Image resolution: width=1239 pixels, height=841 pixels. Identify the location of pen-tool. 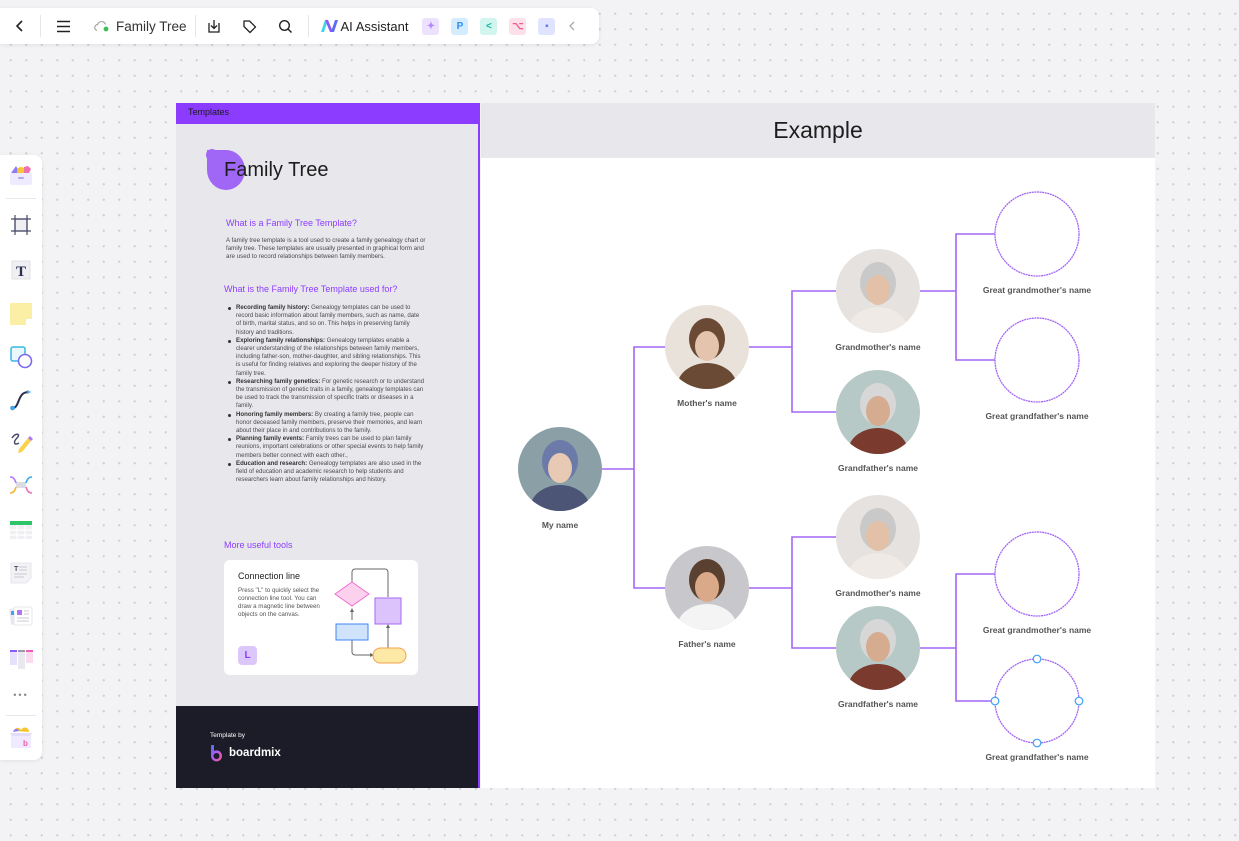
(21, 442).